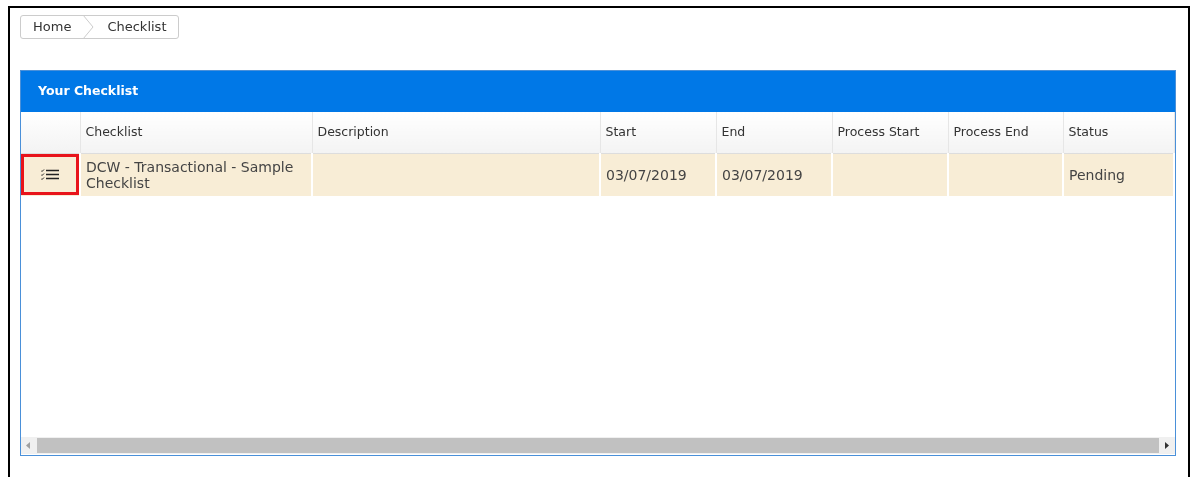 This screenshot has height=477, width=1198. I want to click on breadcrumb-link: Checklist, so click(137, 27).